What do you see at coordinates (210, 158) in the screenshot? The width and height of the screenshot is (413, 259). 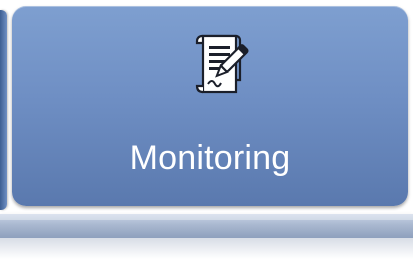 I see `tile-label: Monitoring` at bounding box center [210, 158].